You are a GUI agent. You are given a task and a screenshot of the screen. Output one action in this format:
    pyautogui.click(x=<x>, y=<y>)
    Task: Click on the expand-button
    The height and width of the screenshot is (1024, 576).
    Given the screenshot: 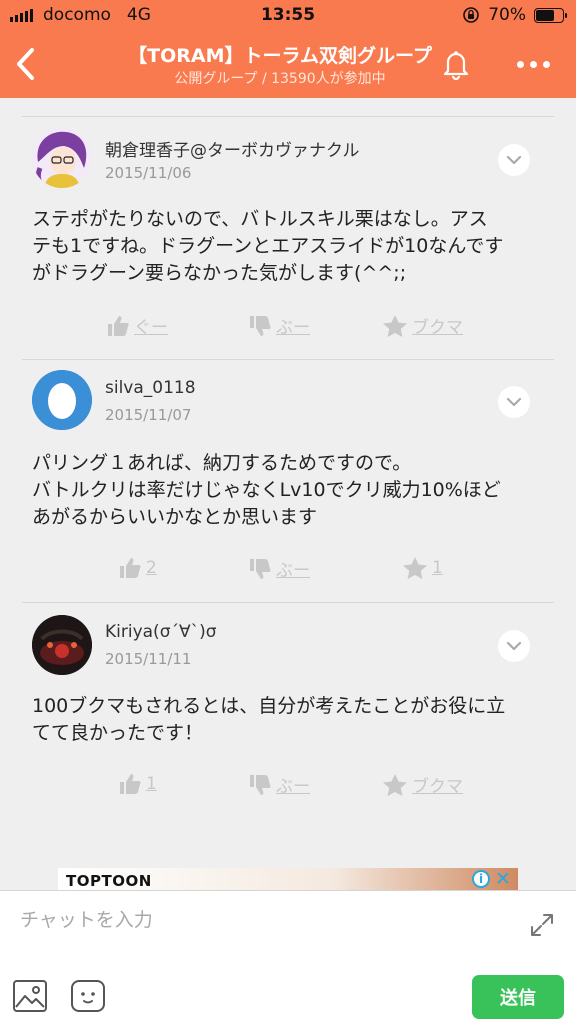 What is the action you would take?
    pyautogui.click(x=542, y=925)
    